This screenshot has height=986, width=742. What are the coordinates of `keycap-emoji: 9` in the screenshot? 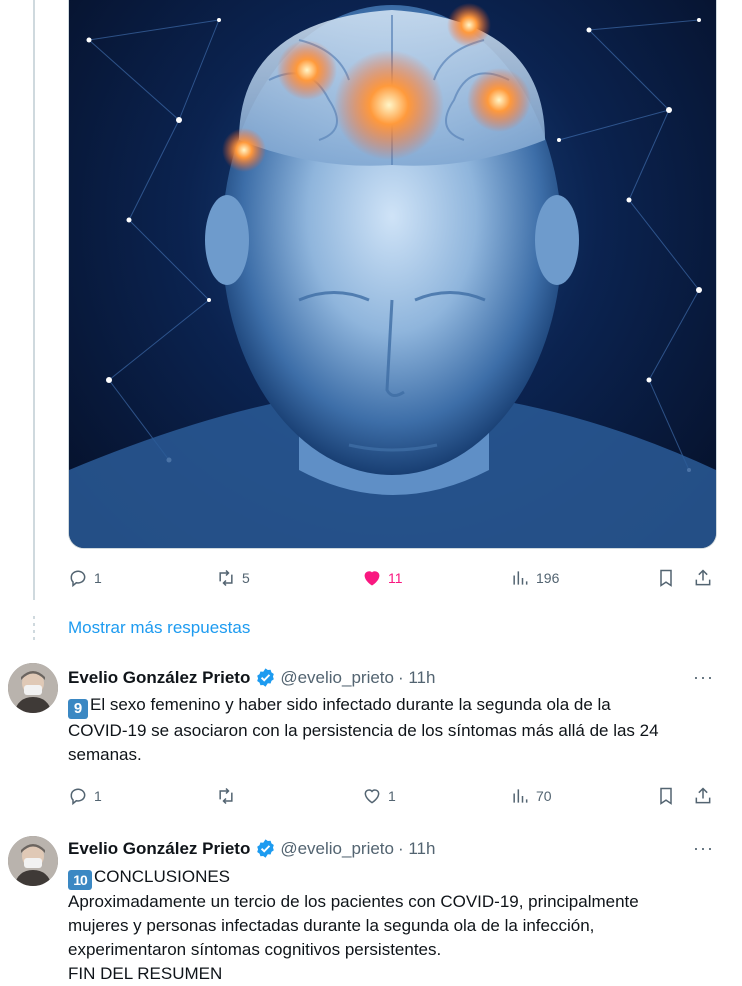 It's located at (78, 709).